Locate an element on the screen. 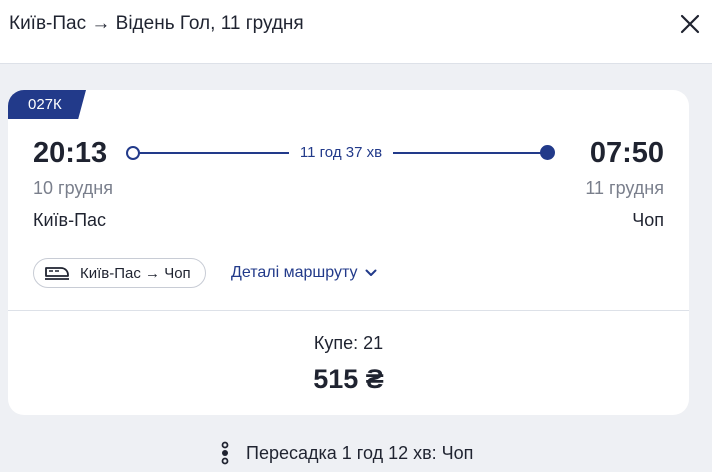  departure-station: Київ-Пас is located at coordinates (70, 220).